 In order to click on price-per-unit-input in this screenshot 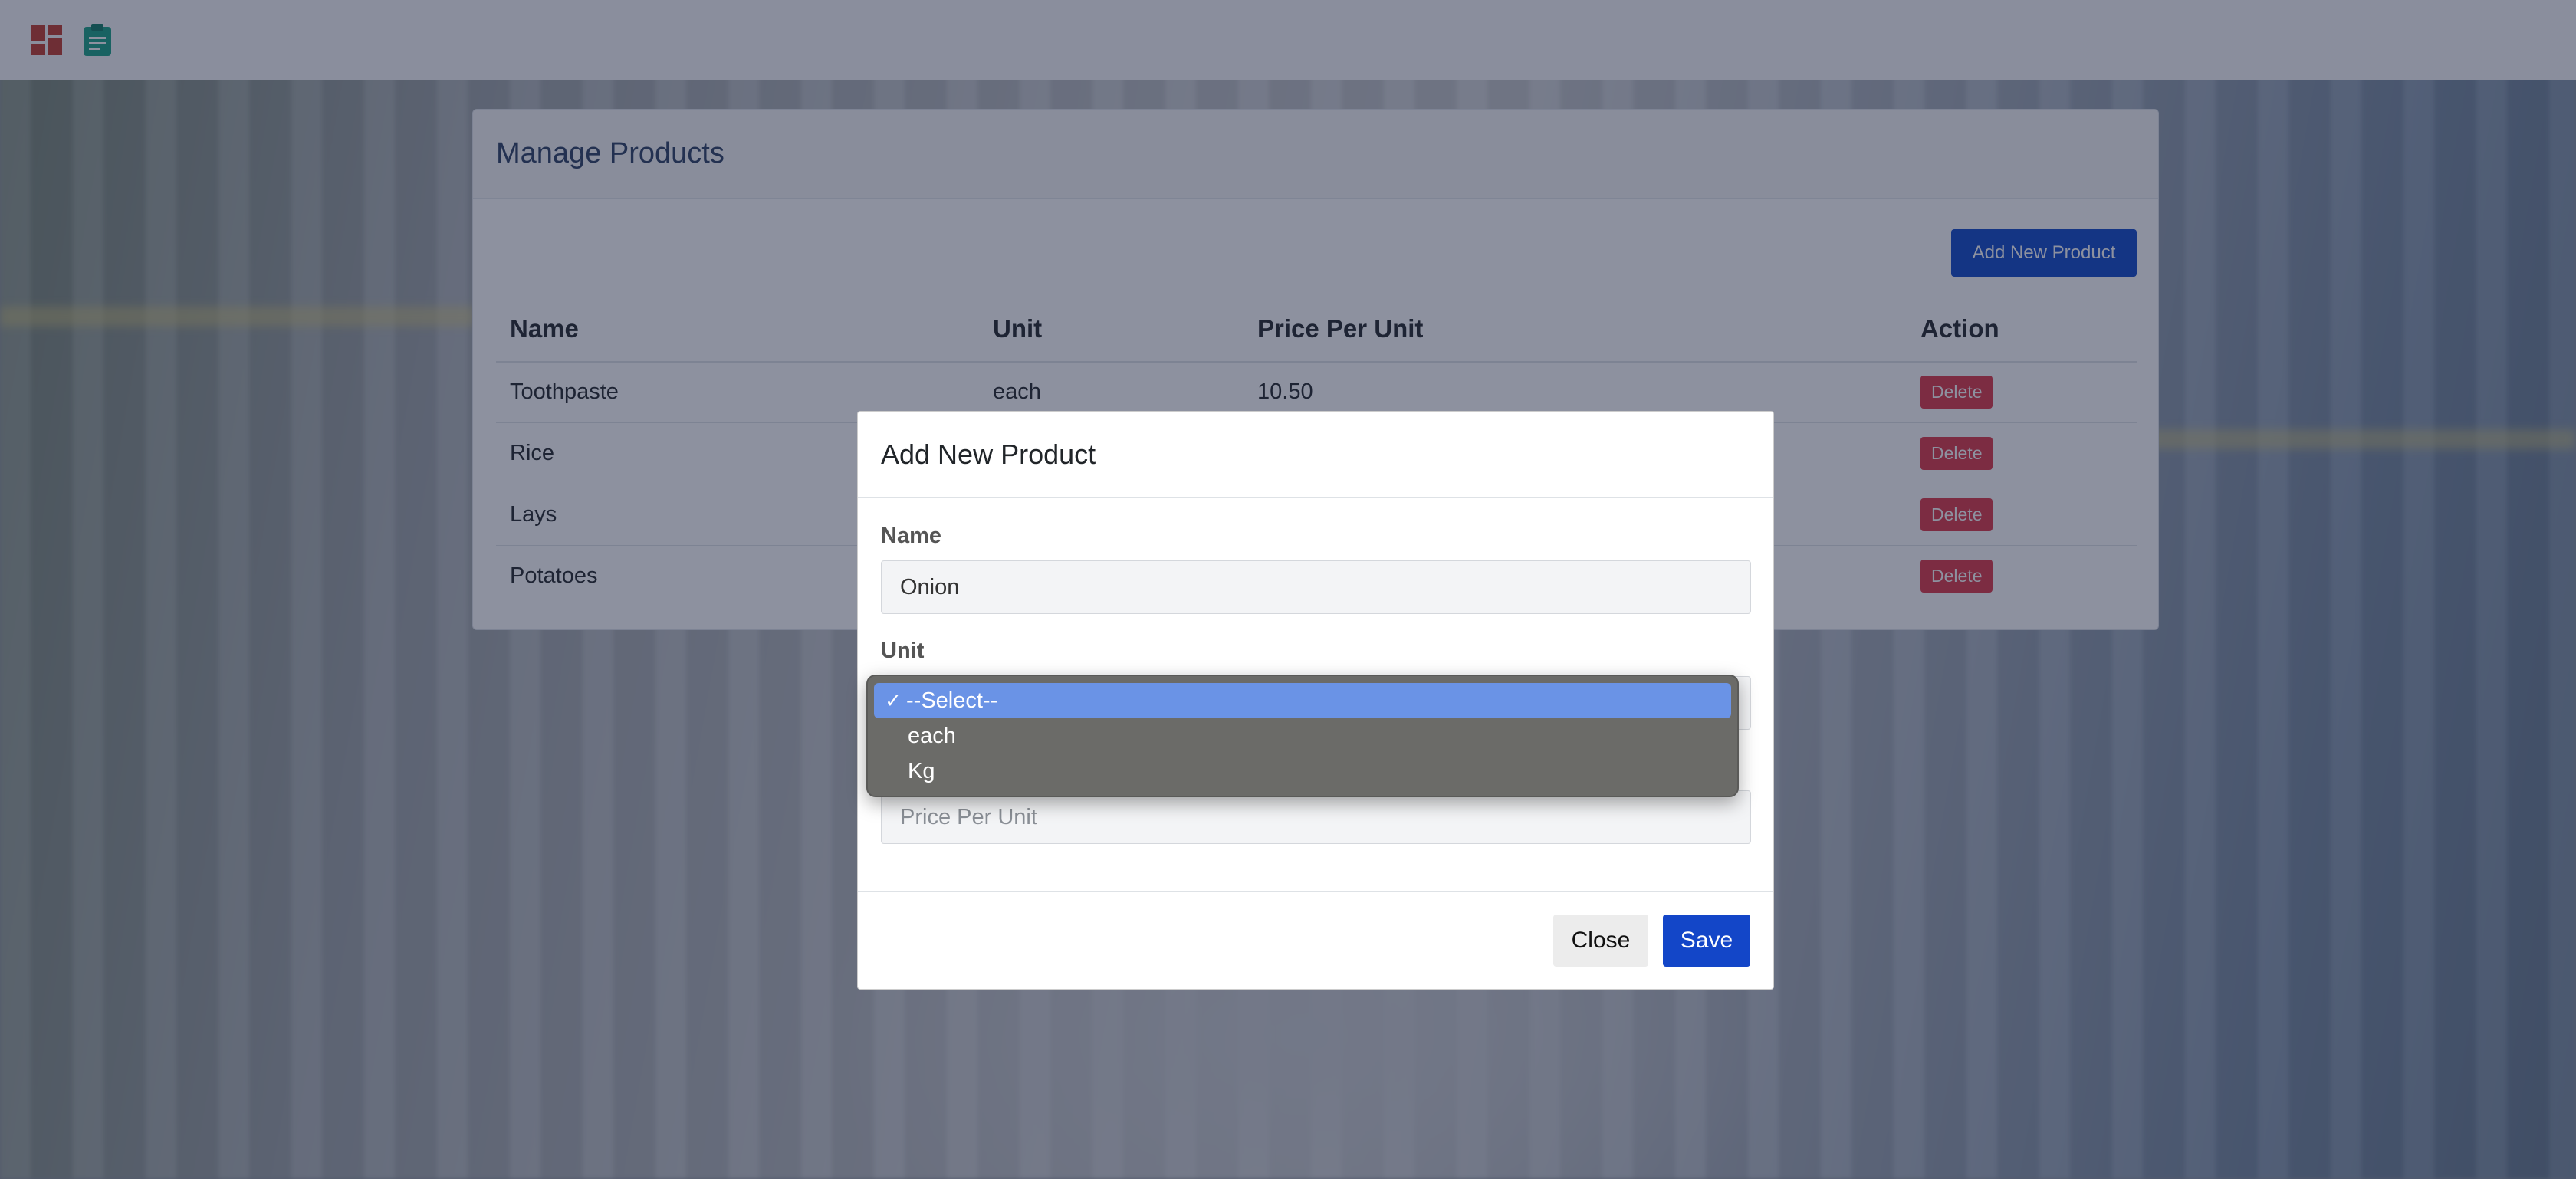, I will do `click(1316, 817)`.